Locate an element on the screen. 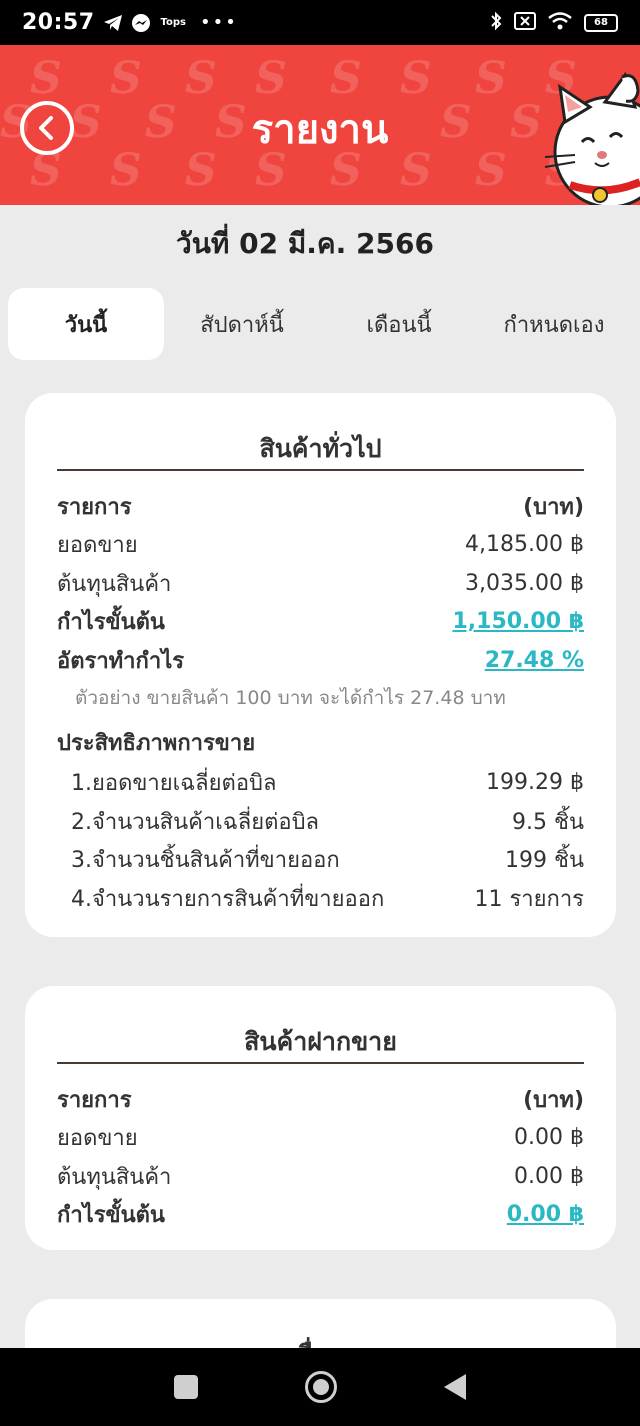  tab-this-week: สัปดาห์นี้ is located at coordinates (242, 324).